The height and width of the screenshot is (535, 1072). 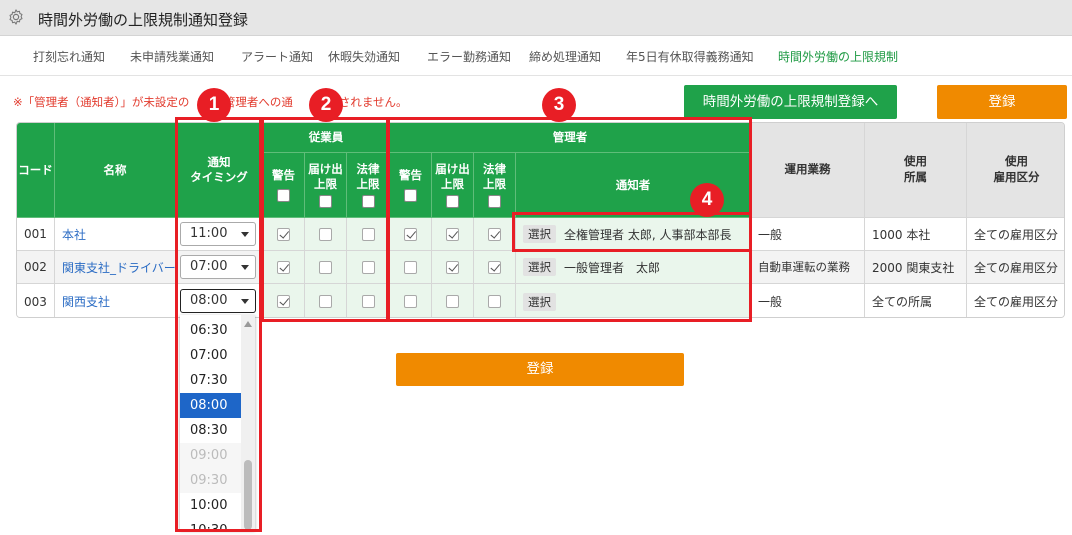 I want to click on dropdown-scrollbar, so click(x=248, y=422).